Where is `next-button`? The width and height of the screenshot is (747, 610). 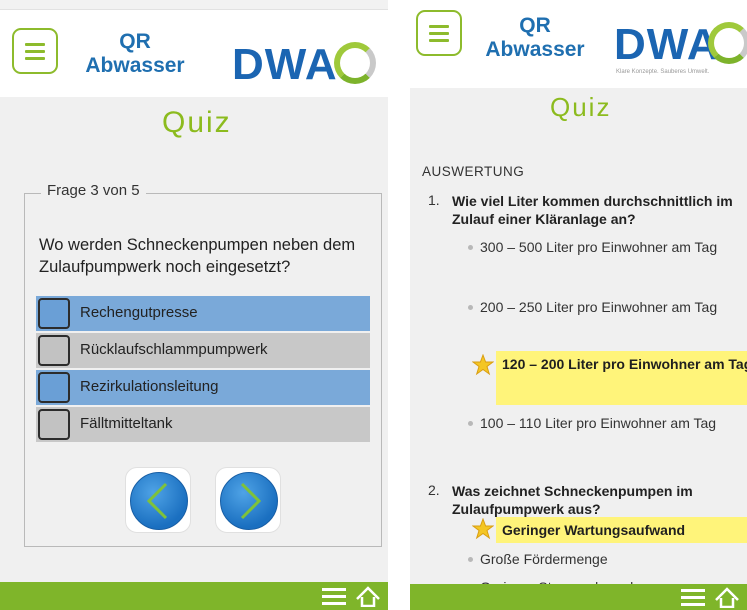
next-button is located at coordinates (248, 500).